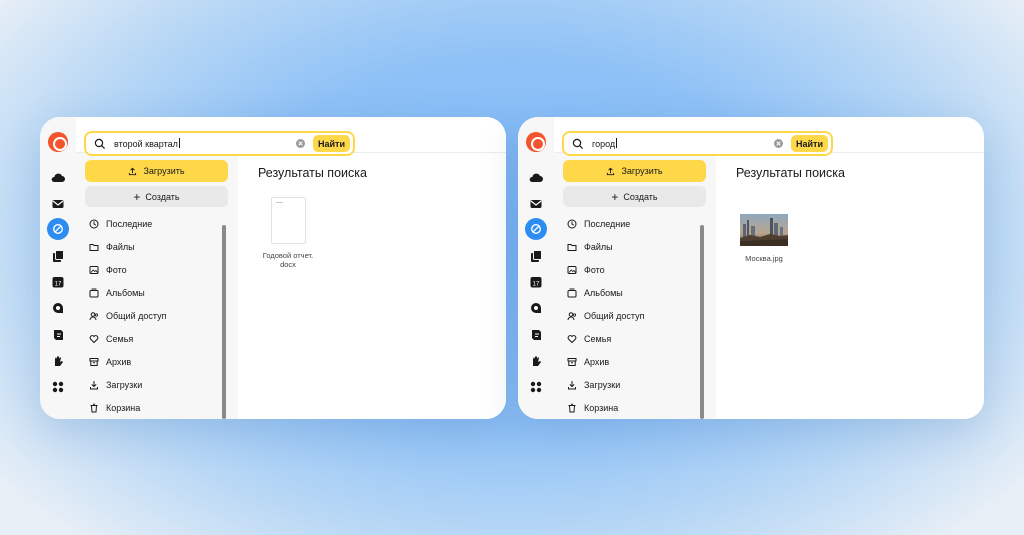 This screenshot has height=535, width=1024. I want to click on main-area: Результаты поиска Годовой отчет. docx, so click(372, 286).